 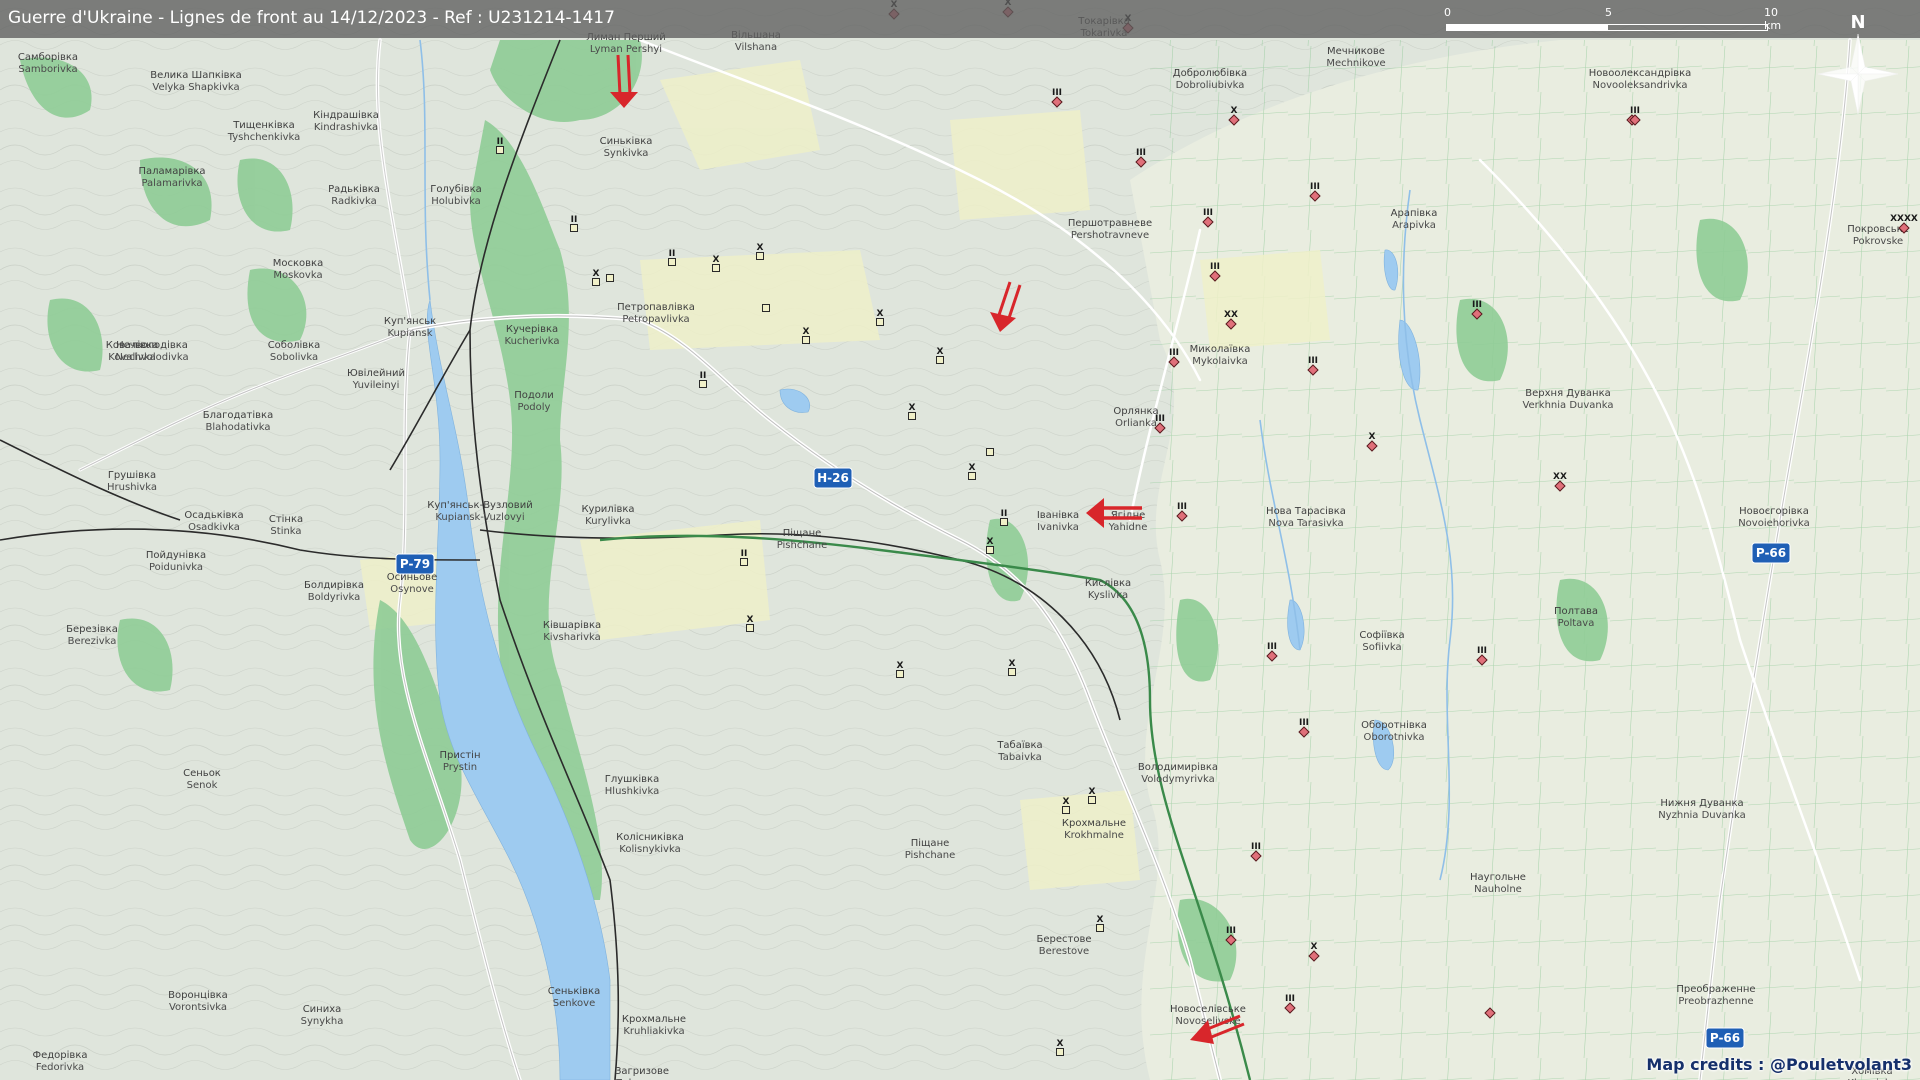 What do you see at coordinates (1771, 553) in the screenshot?
I see `road-label-p66-east: P-66` at bounding box center [1771, 553].